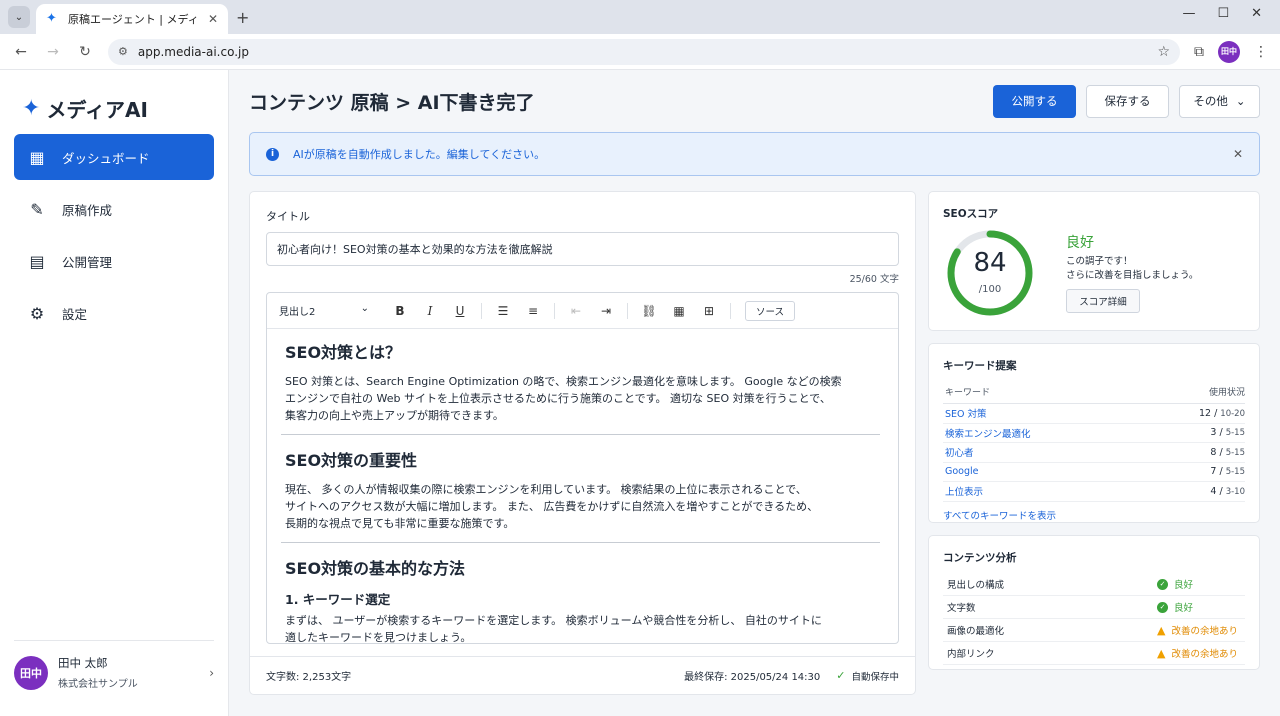  Describe the element at coordinates (1261, 52) in the screenshot. I see `browser-menu-icon: ⋮` at that location.